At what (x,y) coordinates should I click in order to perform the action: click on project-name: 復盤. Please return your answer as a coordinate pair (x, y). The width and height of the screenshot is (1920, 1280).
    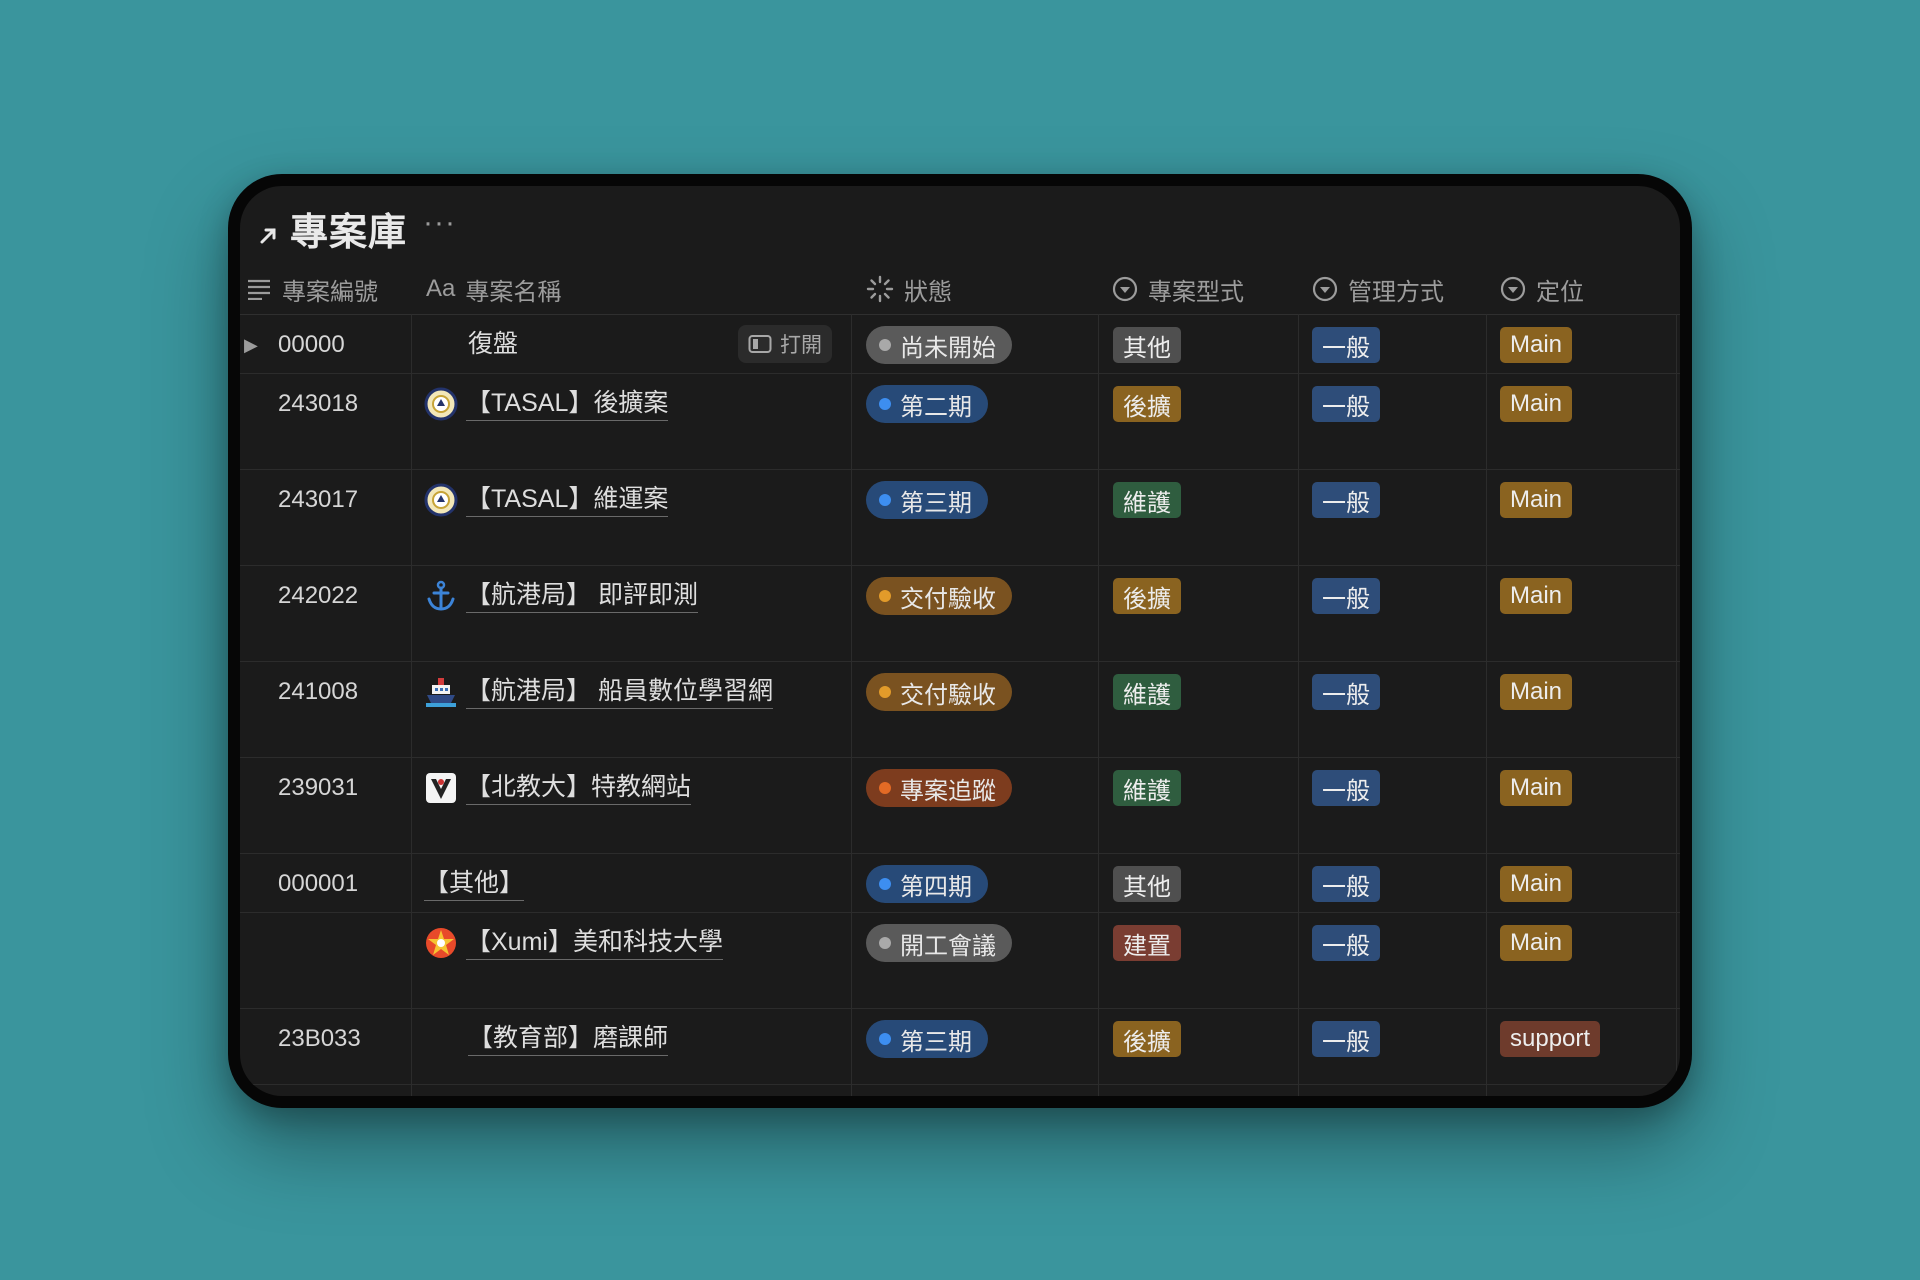
    Looking at the image, I should click on (493, 345).